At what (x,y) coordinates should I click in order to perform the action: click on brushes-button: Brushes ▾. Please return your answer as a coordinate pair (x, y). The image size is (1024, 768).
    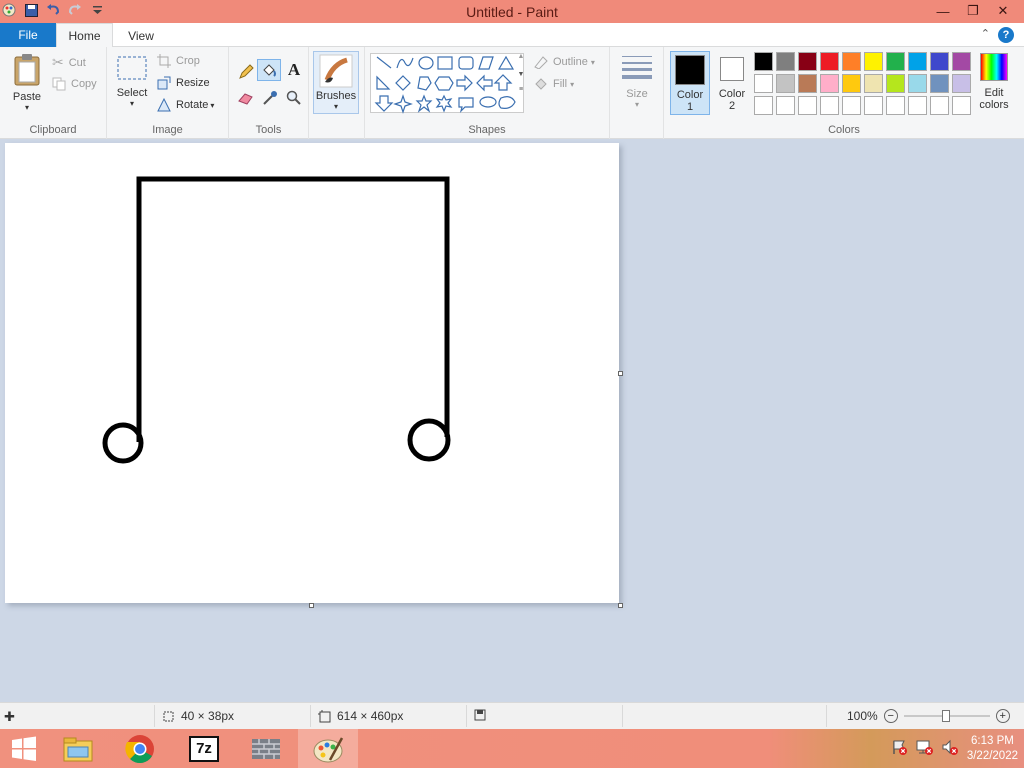
    Looking at the image, I should click on (336, 82).